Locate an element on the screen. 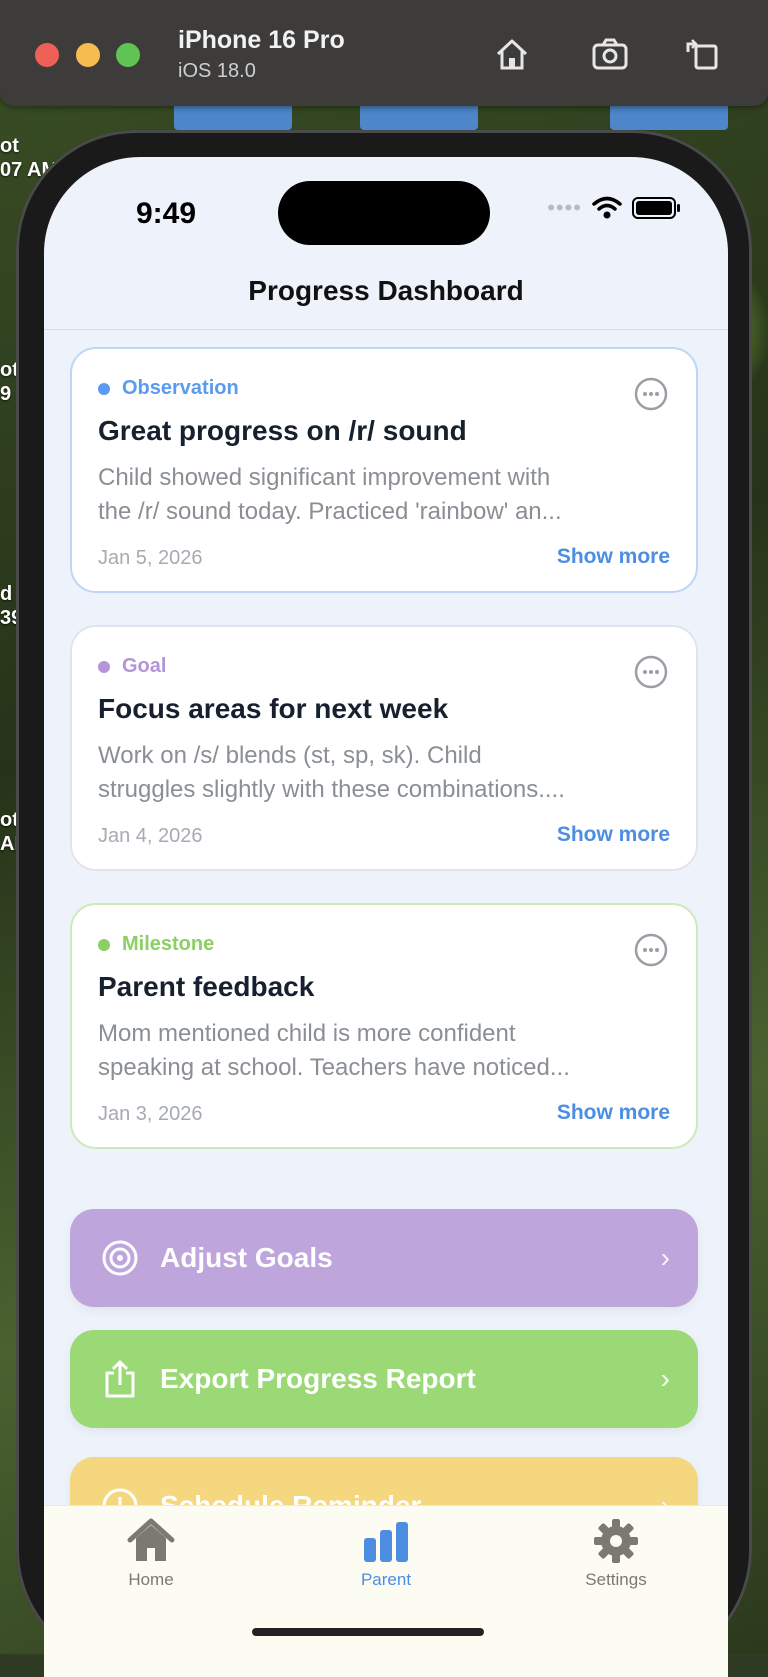 This screenshot has height=1677, width=768. os-version: iOS 18.0 is located at coordinates (217, 71).